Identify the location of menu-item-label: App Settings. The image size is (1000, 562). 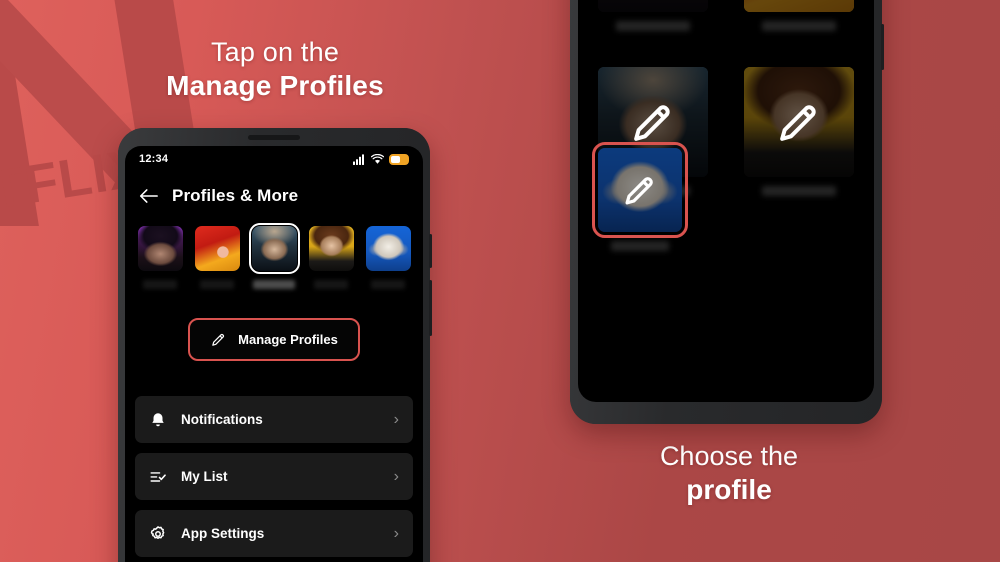
(223, 533).